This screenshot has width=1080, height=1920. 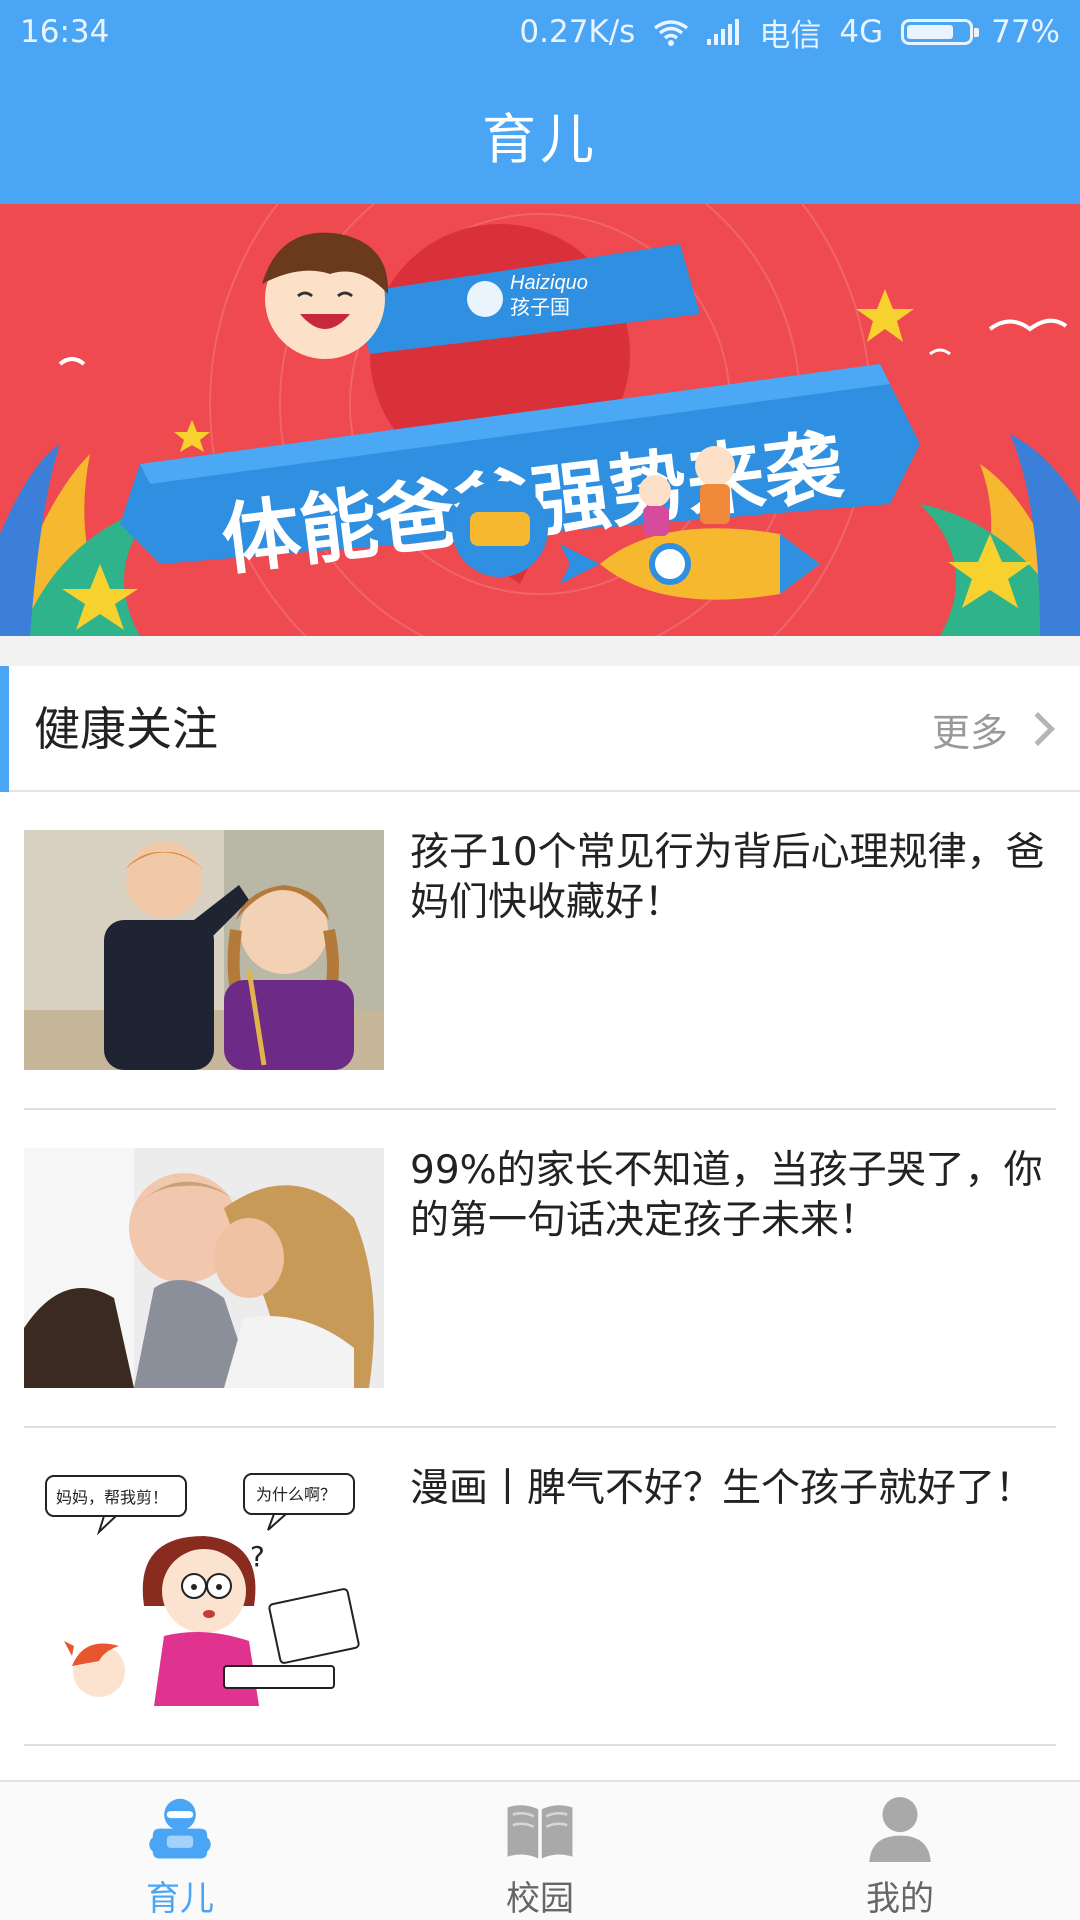 What do you see at coordinates (723, 32) in the screenshot?
I see `signal-icon` at bounding box center [723, 32].